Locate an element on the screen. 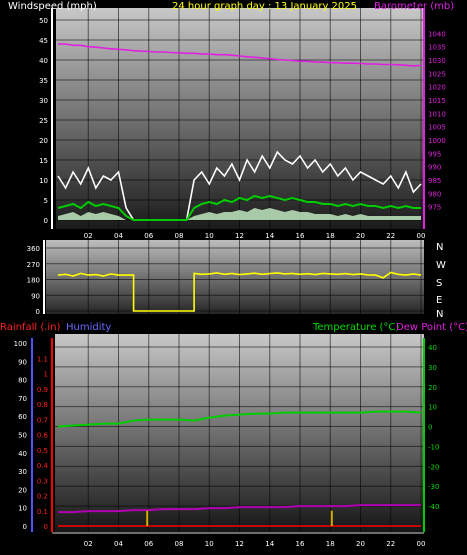 The height and width of the screenshot is (555, 467). wind-x-tick: 20 is located at coordinates (360, 236).